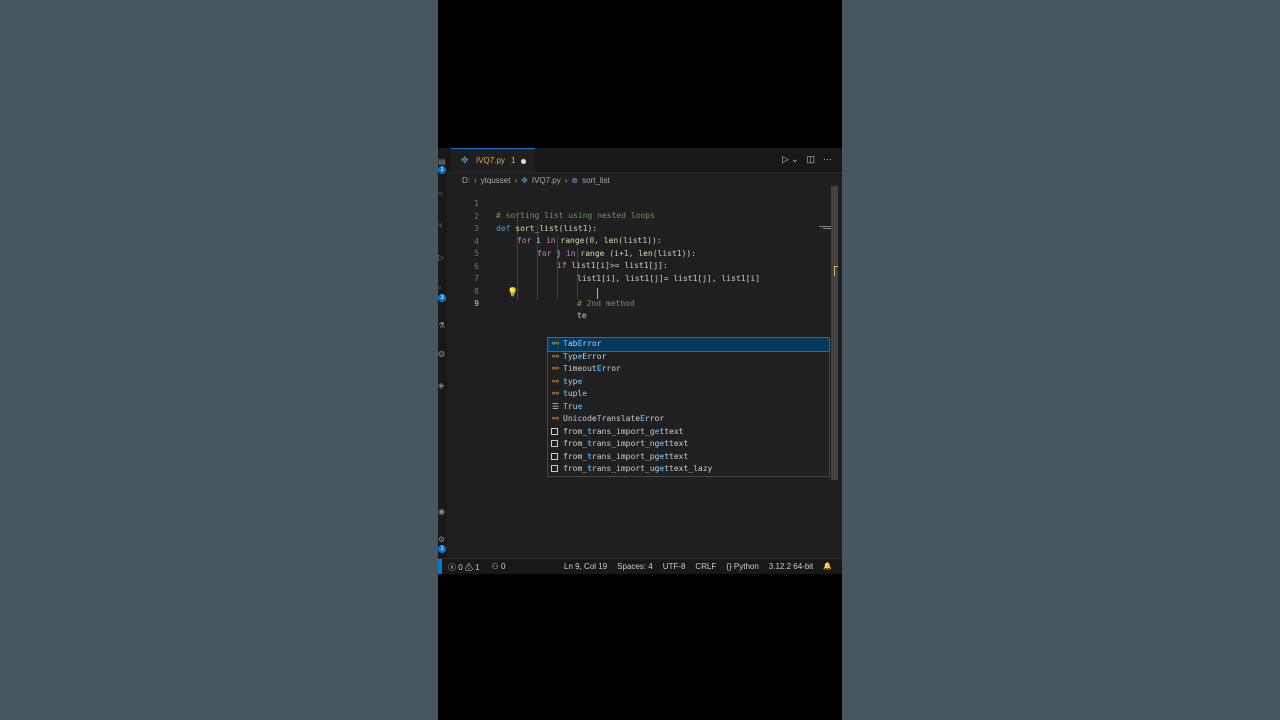  I want to click on extensions-icon: ▫, so click(442, 288).